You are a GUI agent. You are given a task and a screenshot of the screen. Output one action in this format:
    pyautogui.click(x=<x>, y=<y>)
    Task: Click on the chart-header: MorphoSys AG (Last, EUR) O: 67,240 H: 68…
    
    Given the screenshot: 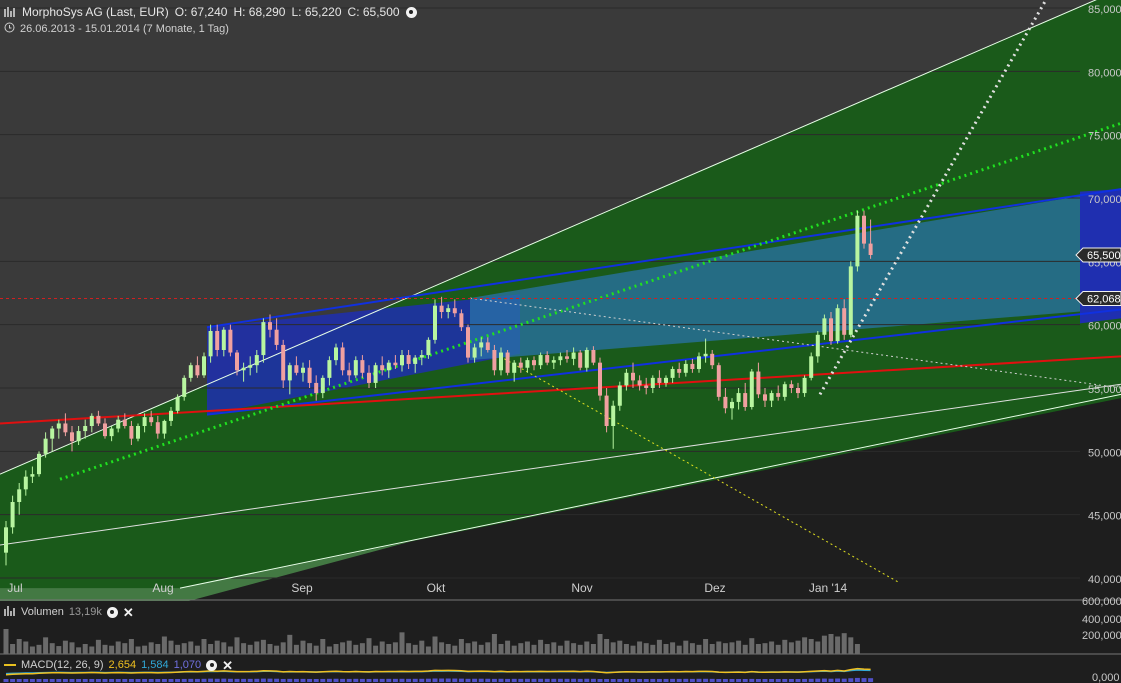 What is the action you would take?
    pyautogui.click(x=210, y=12)
    